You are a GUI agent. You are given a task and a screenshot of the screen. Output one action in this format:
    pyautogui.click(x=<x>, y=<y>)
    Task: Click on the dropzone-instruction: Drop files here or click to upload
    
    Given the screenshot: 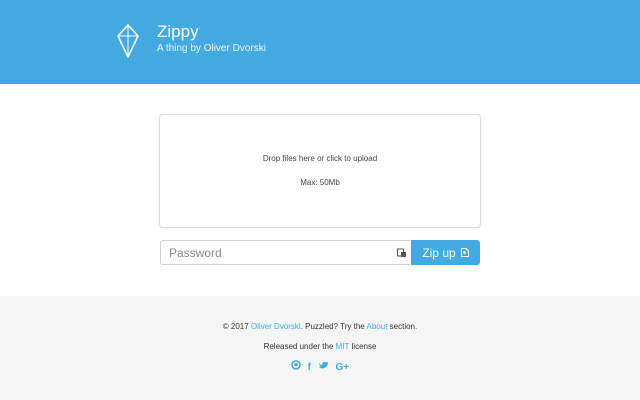 What is the action you would take?
    pyautogui.click(x=320, y=158)
    